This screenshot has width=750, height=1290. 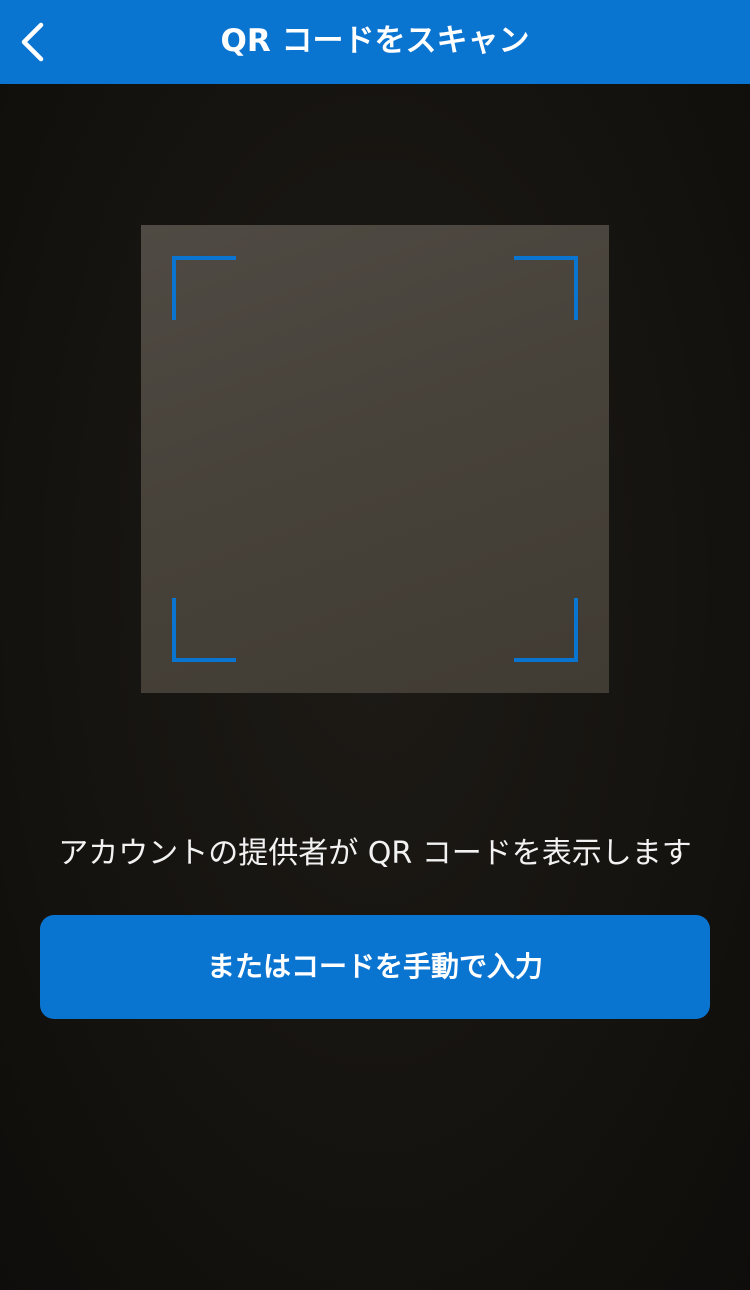 I want to click on scan-frame-corner-top-right, so click(x=546, y=288).